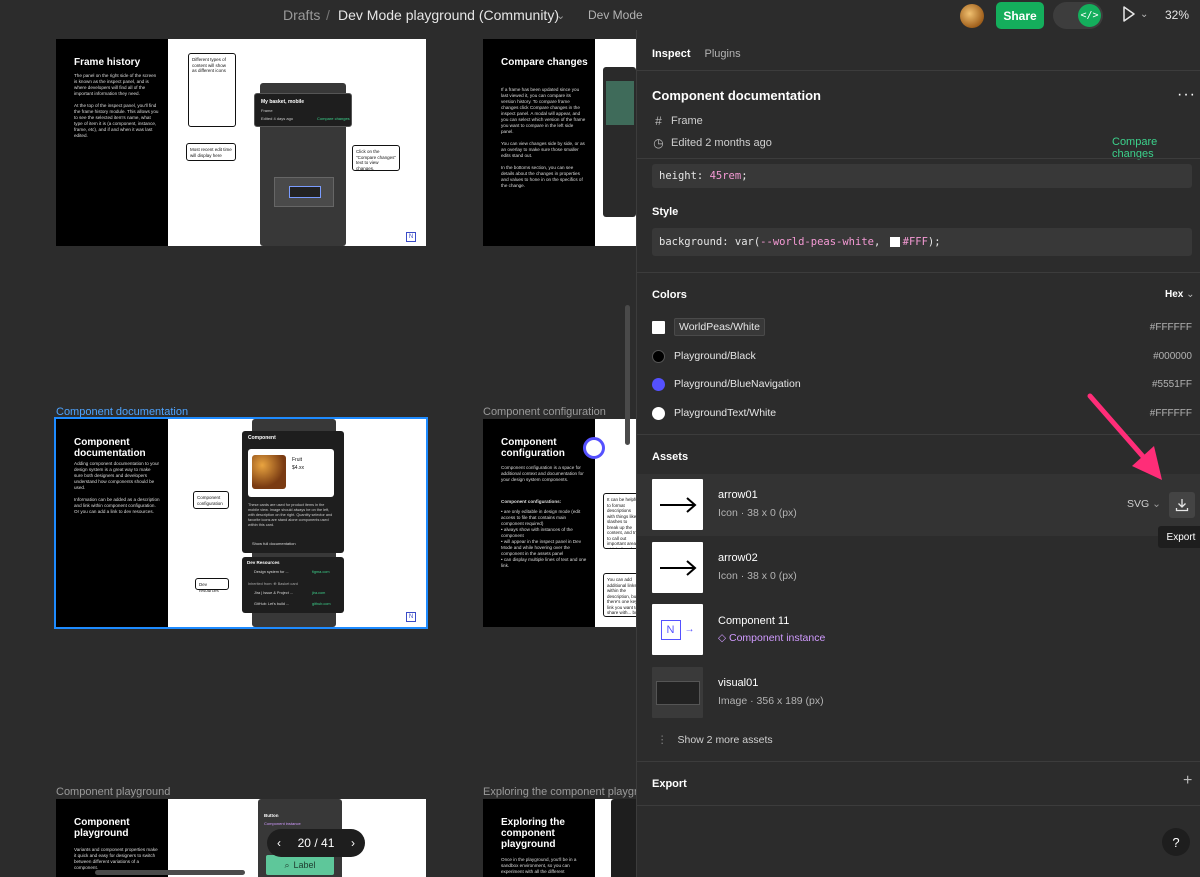  I want to click on frame-label-component-documentation: Component documentation, so click(122, 412).